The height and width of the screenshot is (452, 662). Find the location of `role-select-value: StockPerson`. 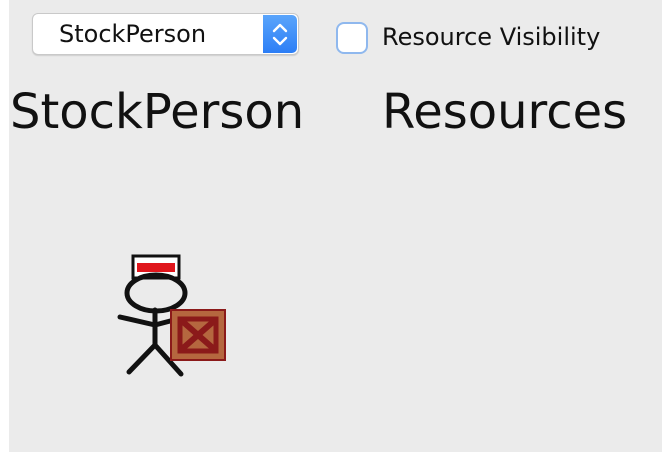

role-select-value: StockPerson is located at coordinates (133, 34).